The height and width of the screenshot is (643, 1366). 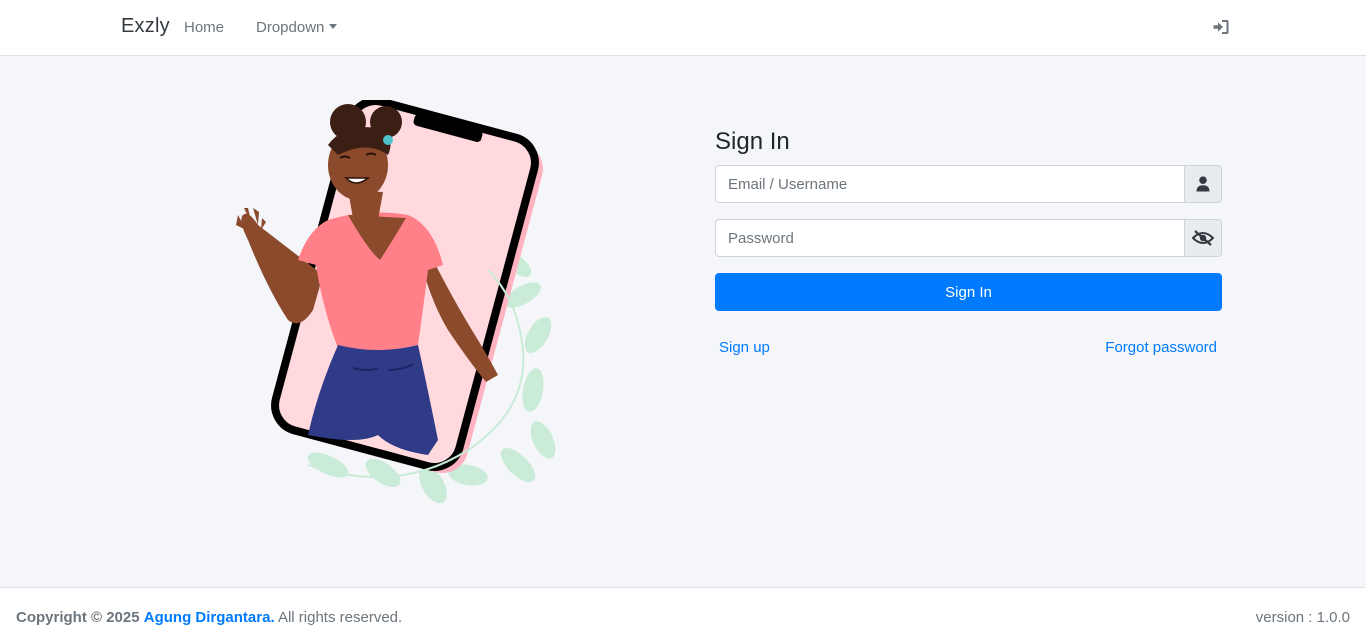 What do you see at coordinates (78, 617) in the screenshot?
I see `copyright-prefix: Copyright © 2025` at bounding box center [78, 617].